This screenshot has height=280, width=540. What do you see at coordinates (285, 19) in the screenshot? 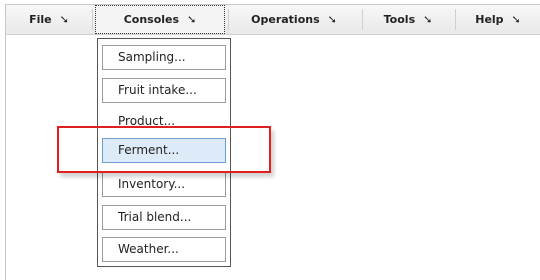
I see `menu-operations-label: Operations` at bounding box center [285, 19].